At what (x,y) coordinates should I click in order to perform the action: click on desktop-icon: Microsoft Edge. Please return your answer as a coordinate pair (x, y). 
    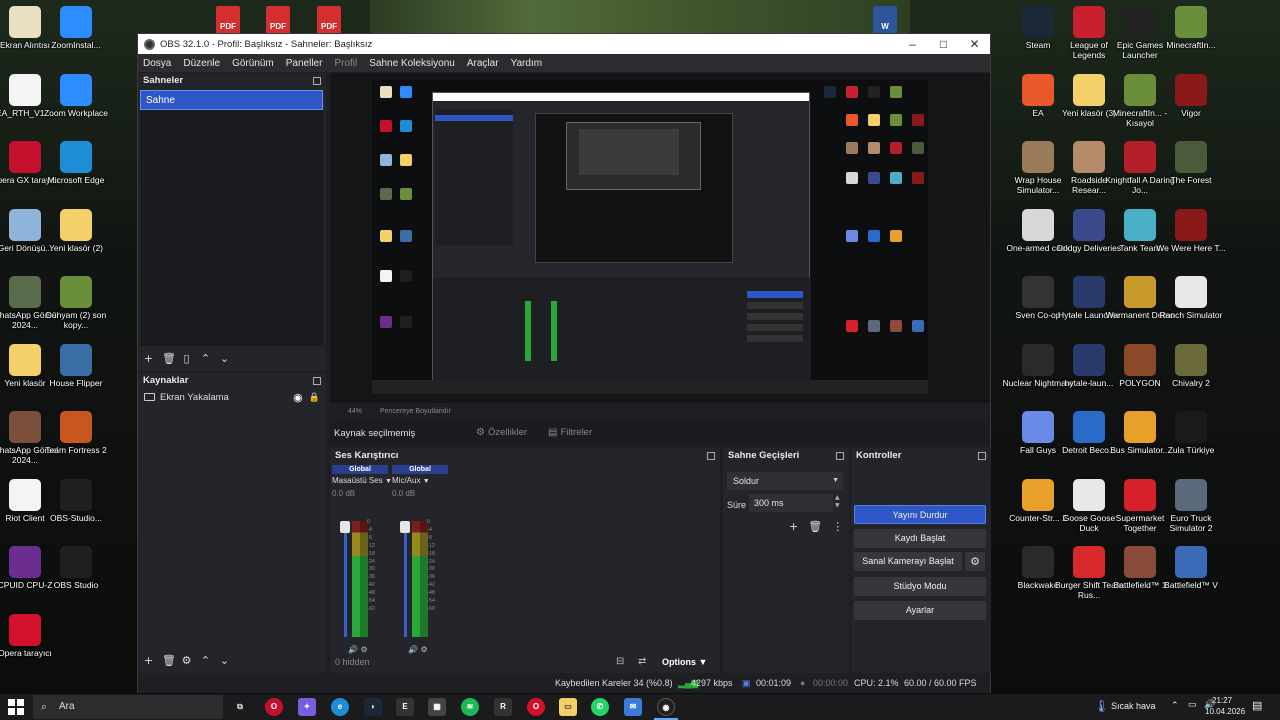
    Looking at the image, I should click on (76, 163).